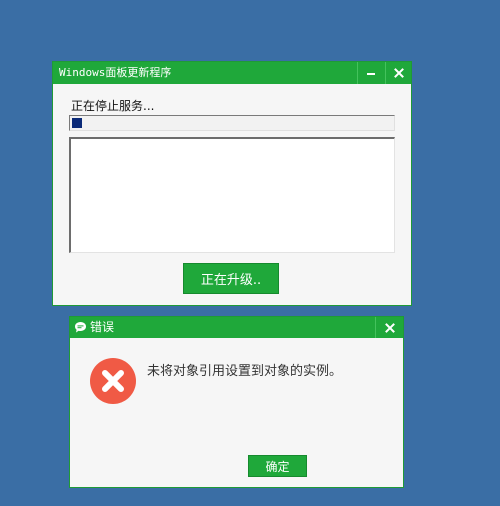  I want to click on upgrade-button: 正在升级.., so click(231, 278).